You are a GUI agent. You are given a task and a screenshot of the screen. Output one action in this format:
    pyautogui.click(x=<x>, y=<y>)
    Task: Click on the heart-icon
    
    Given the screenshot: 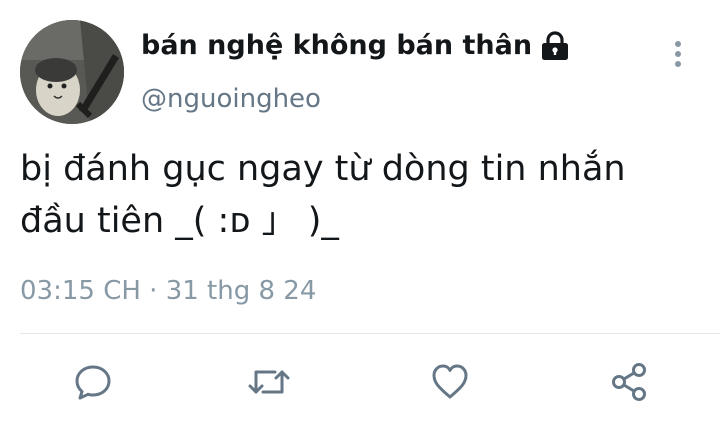 What is the action you would take?
    pyautogui.click(x=450, y=381)
    